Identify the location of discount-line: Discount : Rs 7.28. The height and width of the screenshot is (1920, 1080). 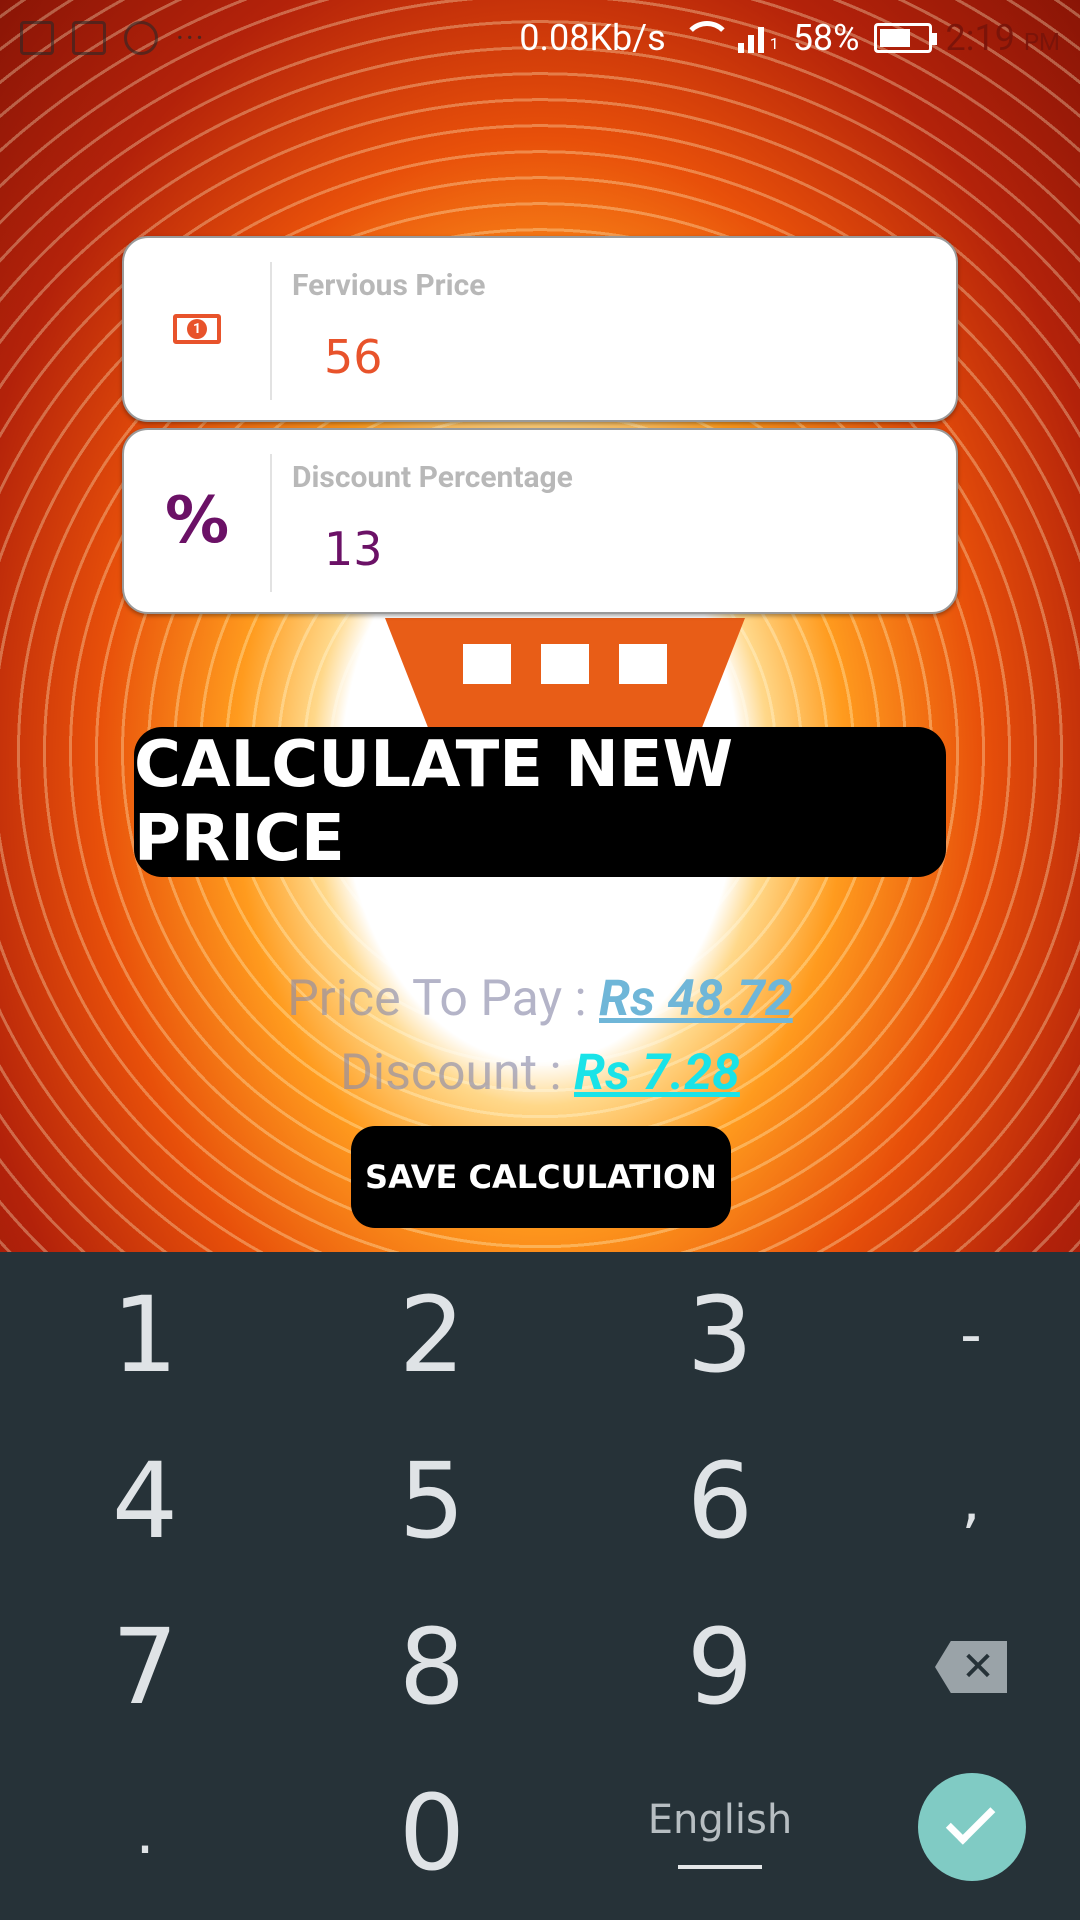
(540, 1073).